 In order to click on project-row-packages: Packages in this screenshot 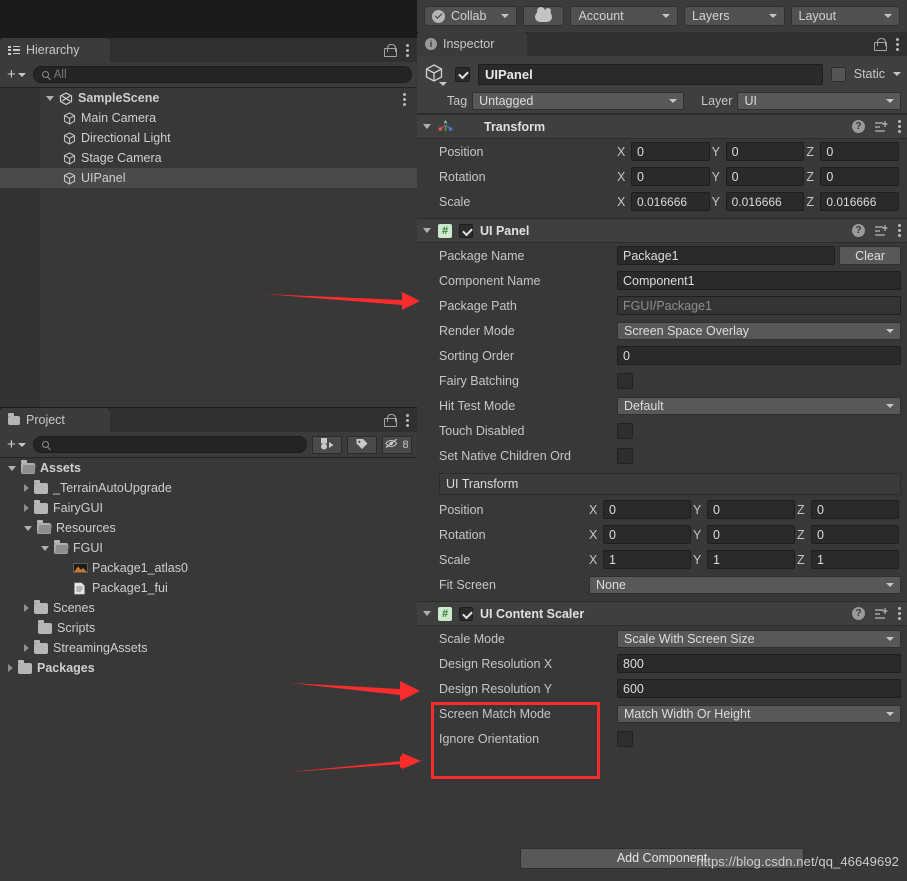, I will do `click(208, 668)`.